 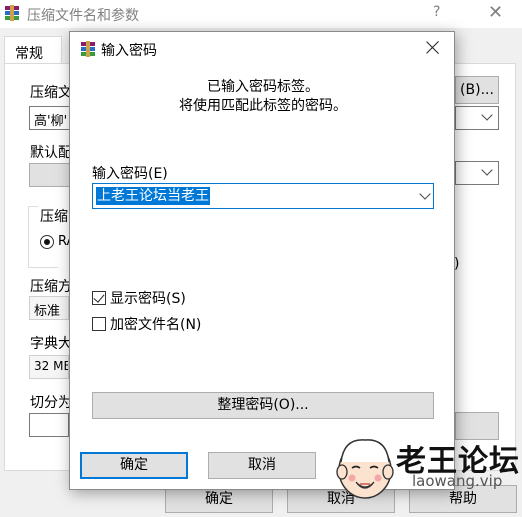 What do you see at coordinates (153, 196) in the screenshot?
I see `password-value: 上老王论坛当老王` at bounding box center [153, 196].